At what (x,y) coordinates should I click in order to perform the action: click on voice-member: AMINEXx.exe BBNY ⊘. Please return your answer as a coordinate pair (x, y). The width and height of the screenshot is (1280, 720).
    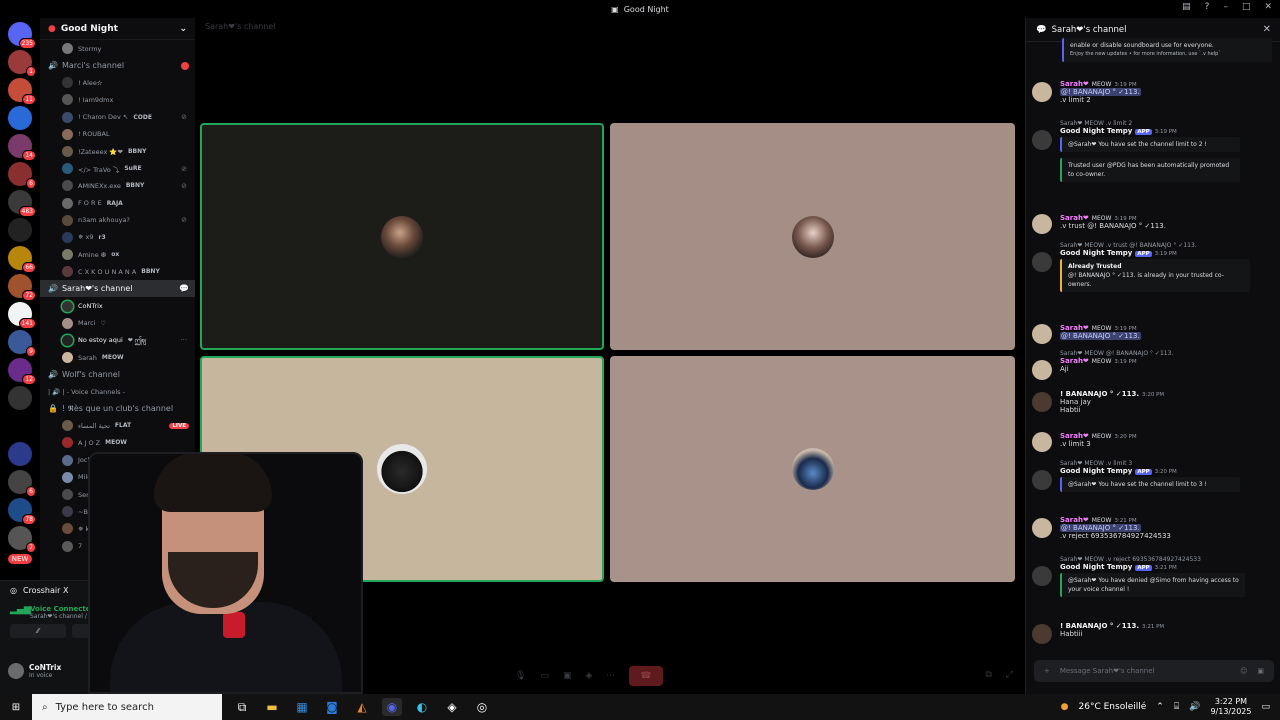
    Looking at the image, I should click on (117, 185).